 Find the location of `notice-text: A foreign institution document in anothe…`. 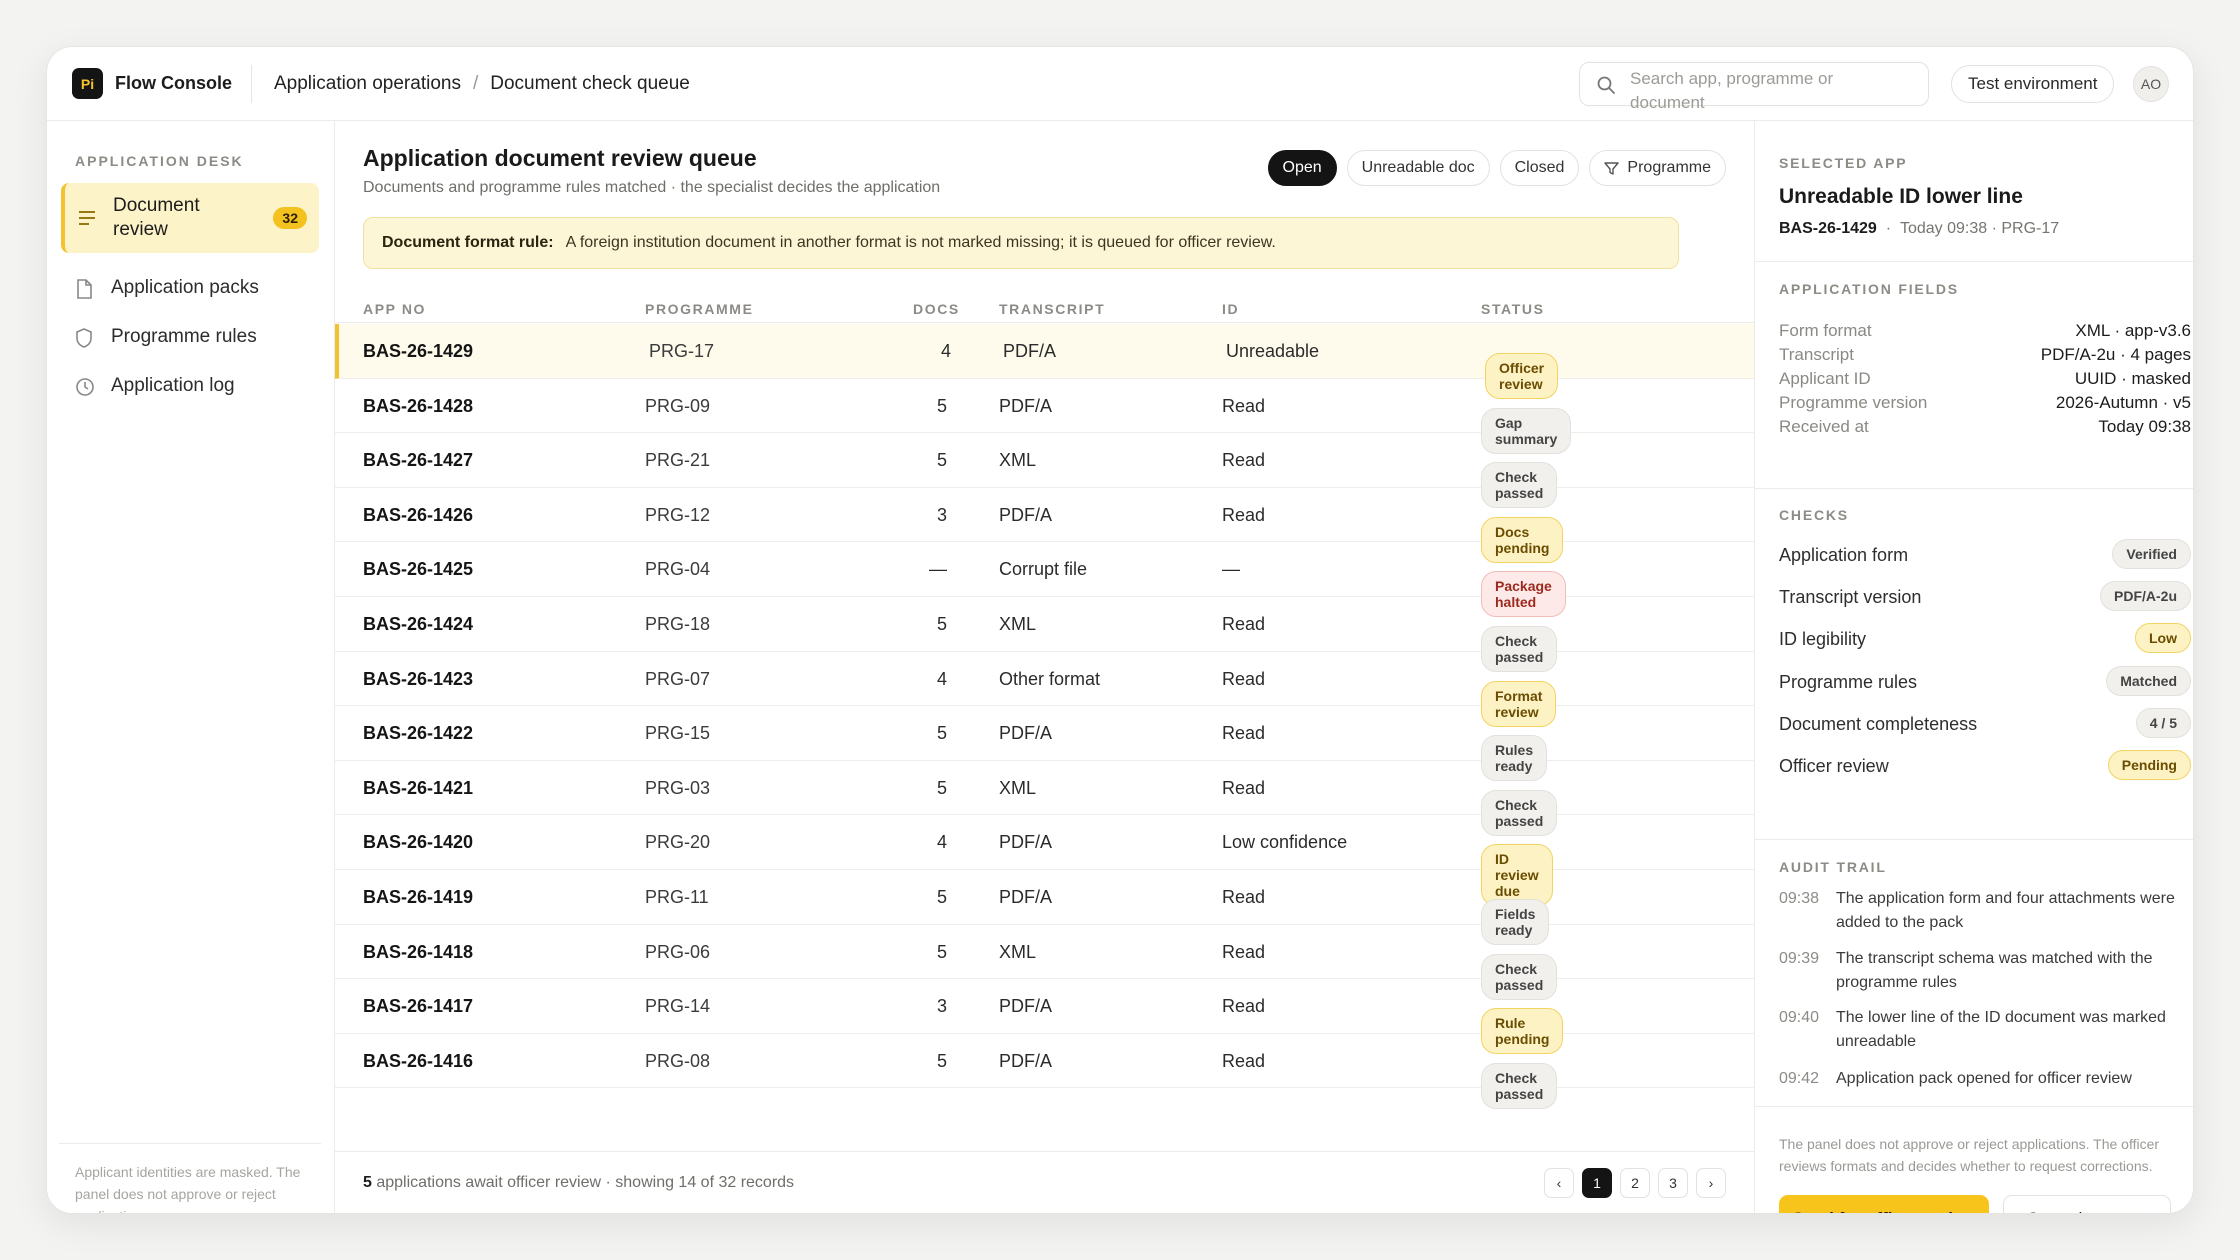

notice-text: A foreign institution document in anothe… is located at coordinates (920, 242).